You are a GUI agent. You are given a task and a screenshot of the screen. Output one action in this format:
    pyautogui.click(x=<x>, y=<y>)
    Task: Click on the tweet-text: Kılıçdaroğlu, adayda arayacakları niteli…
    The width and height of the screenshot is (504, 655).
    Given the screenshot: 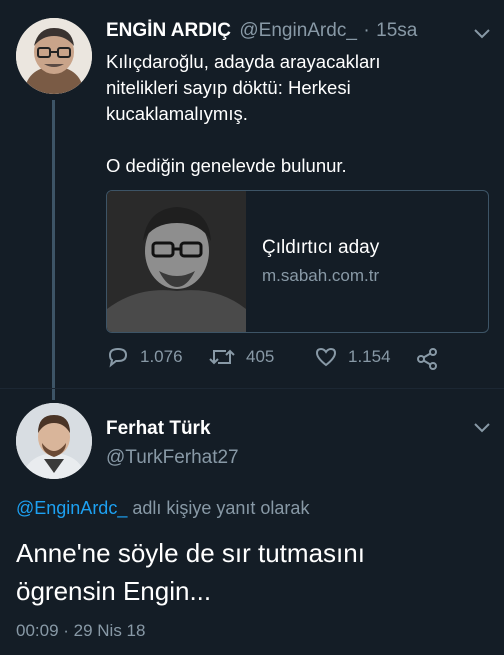 What is the action you would take?
    pyautogui.click(x=243, y=114)
    